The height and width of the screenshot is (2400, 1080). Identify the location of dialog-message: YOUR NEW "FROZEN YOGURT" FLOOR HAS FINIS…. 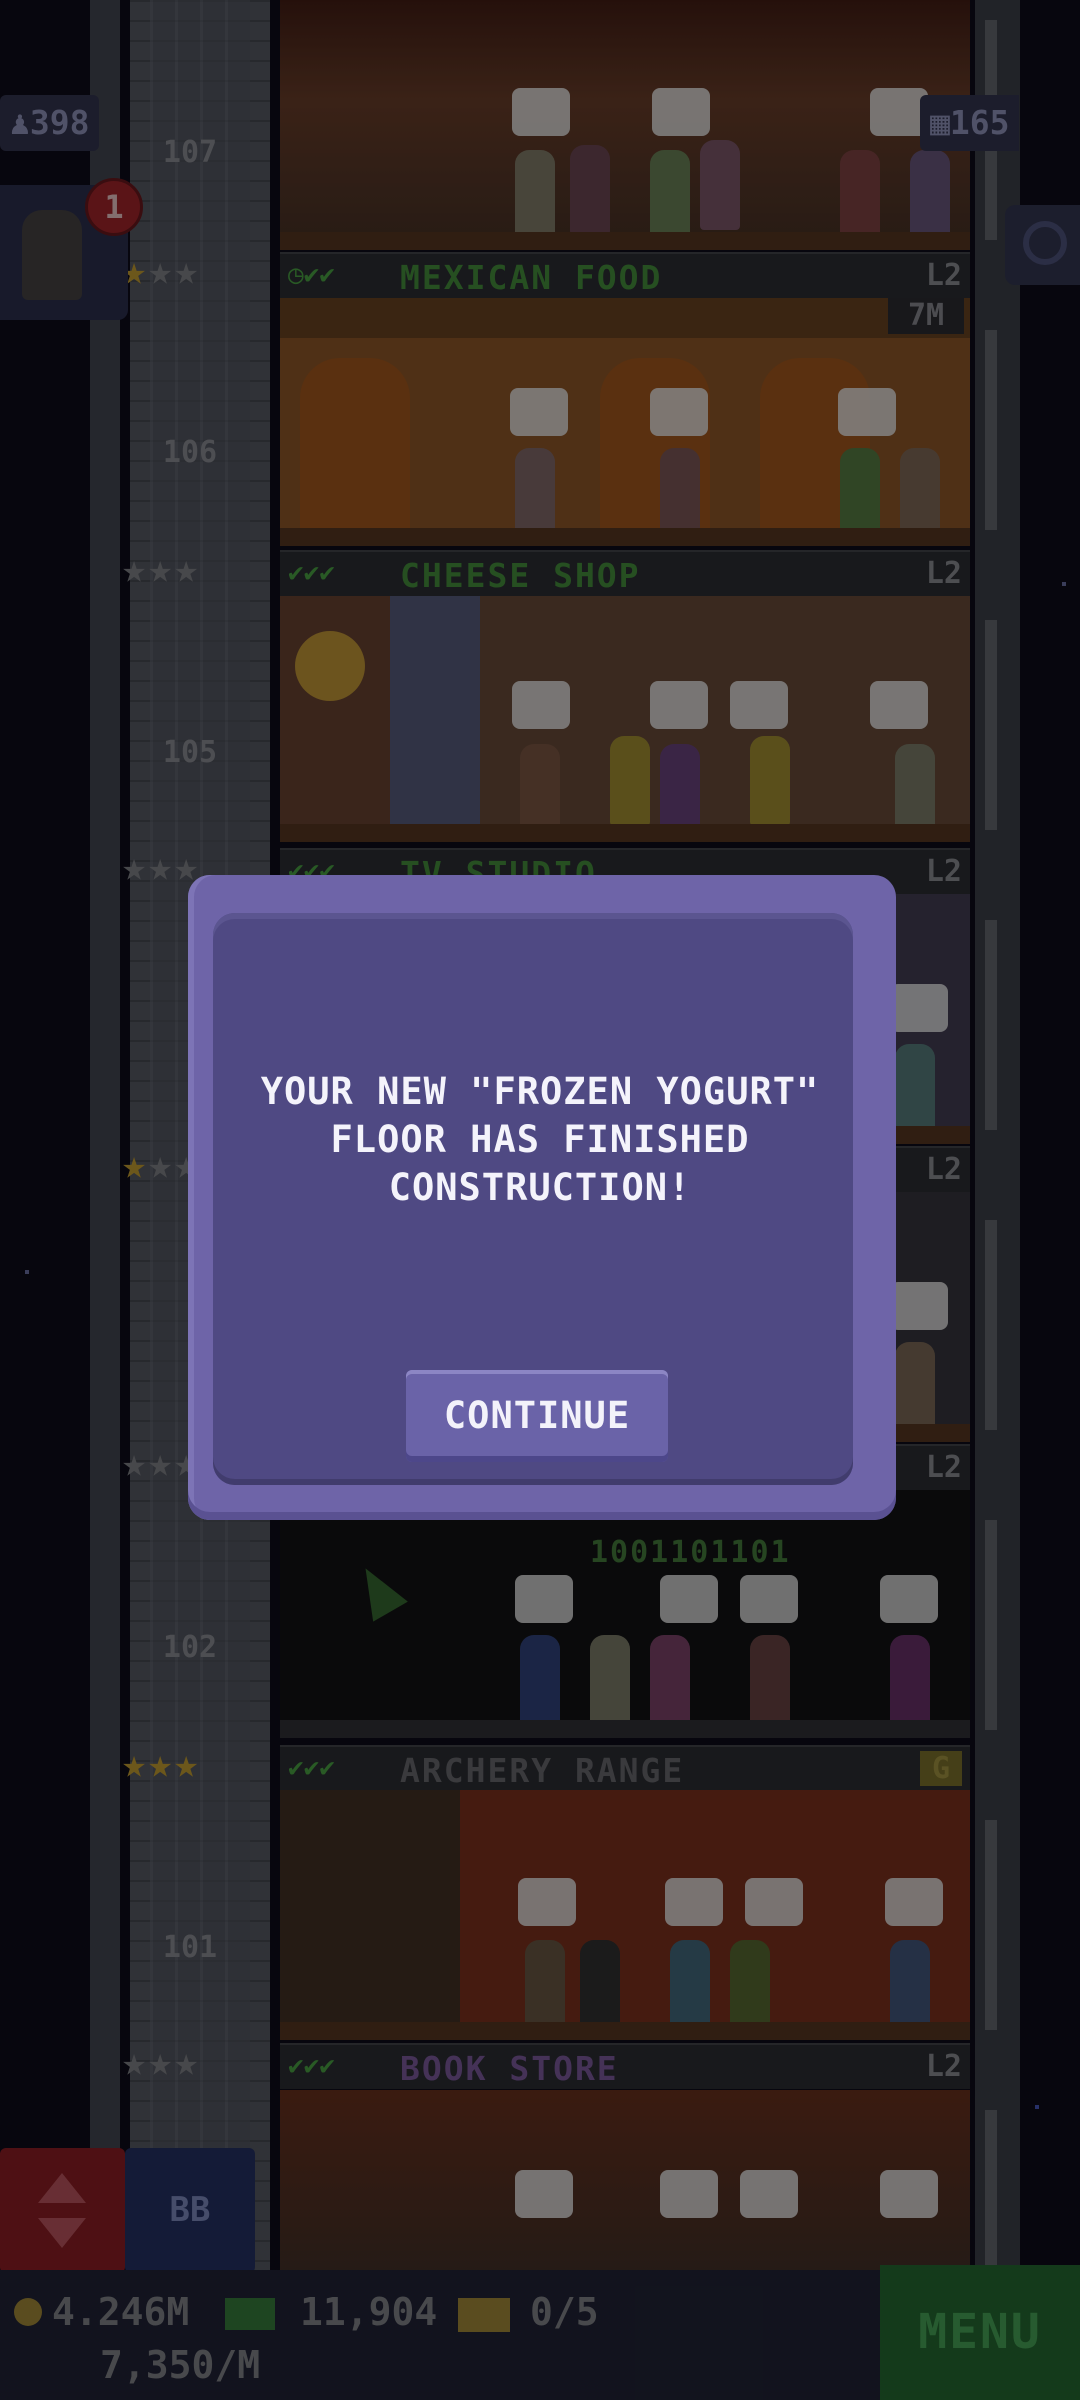
(540, 1139).